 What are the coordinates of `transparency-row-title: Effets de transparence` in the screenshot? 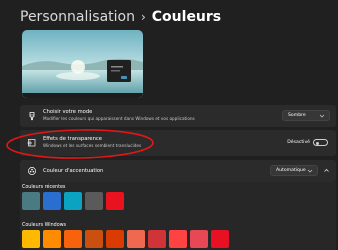 It's located at (72, 139).